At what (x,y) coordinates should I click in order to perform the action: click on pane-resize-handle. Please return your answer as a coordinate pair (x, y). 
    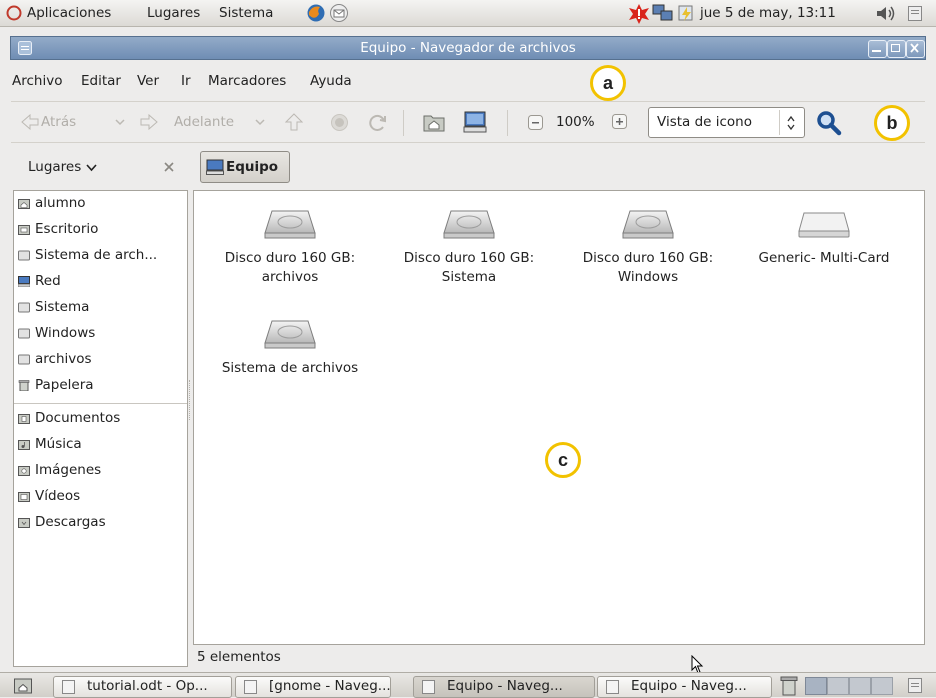
    Looking at the image, I should click on (190, 400).